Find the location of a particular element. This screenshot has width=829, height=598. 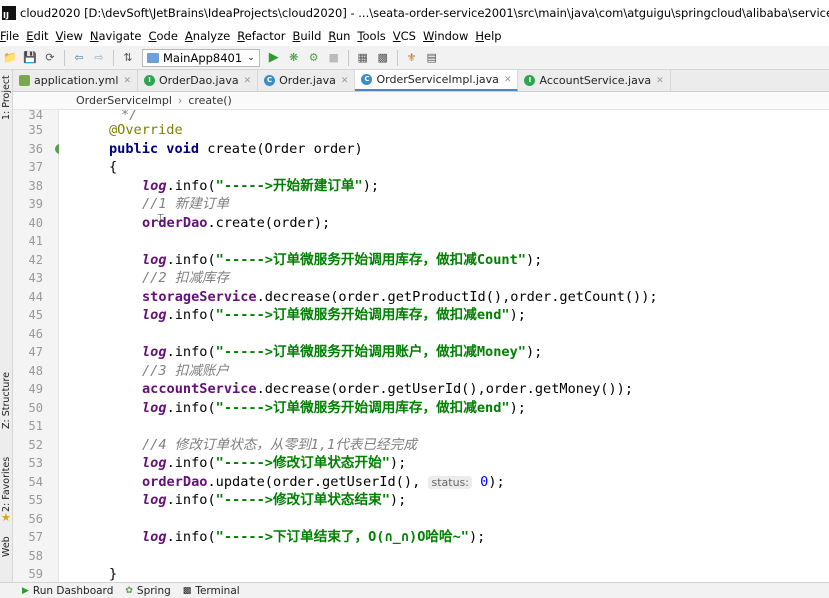

menu-window: Window is located at coordinates (448, 36).